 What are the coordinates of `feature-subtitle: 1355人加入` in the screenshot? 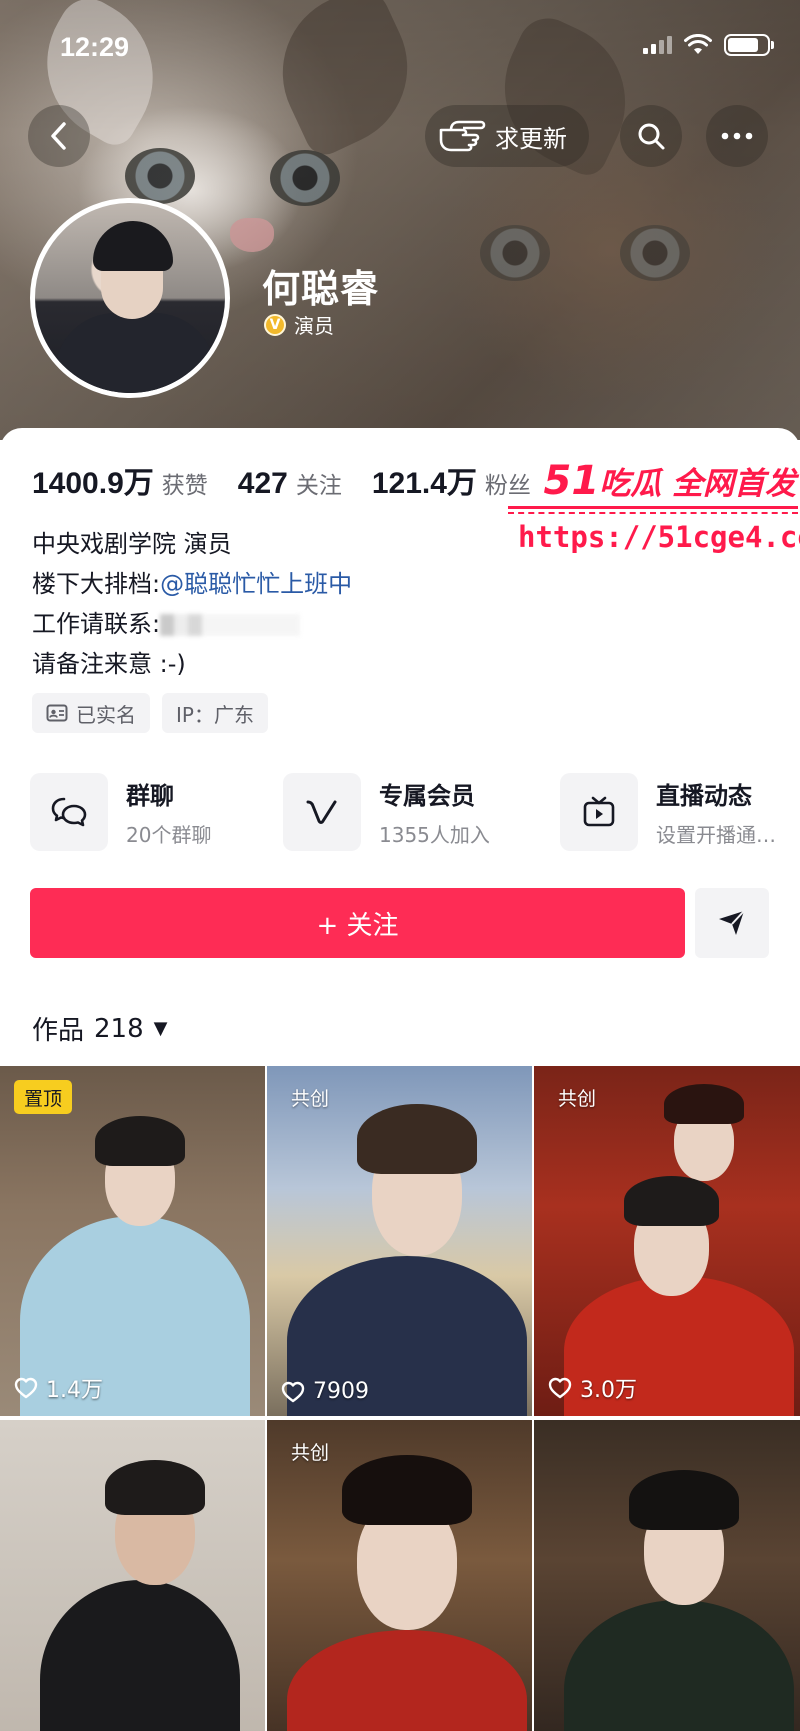 It's located at (434, 835).